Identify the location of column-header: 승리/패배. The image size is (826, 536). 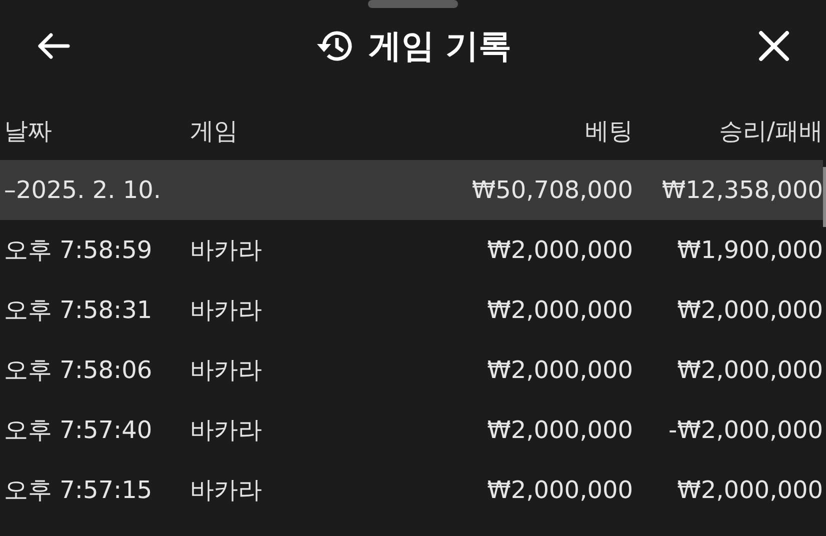
(770, 131).